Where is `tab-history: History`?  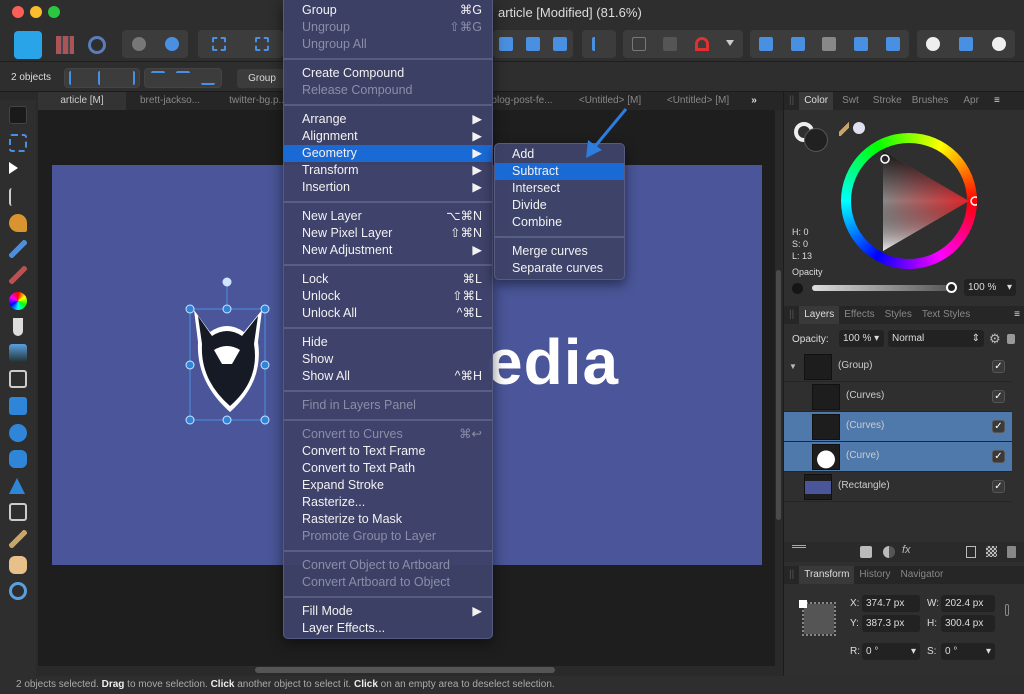
tab-history: History is located at coordinates (874, 575).